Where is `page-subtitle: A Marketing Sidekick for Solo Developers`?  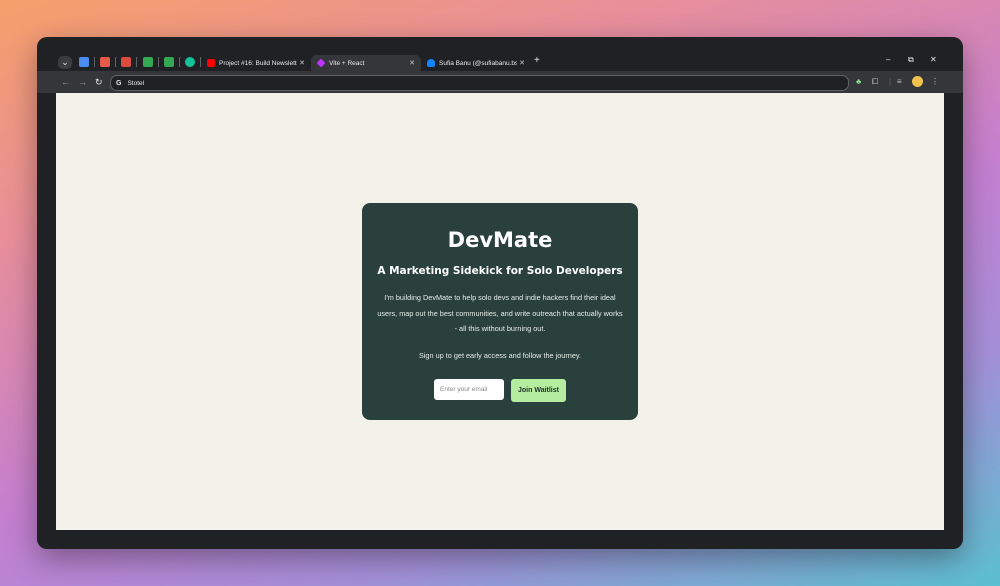 page-subtitle: A Marketing Sidekick for Solo Developers is located at coordinates (500, 271).